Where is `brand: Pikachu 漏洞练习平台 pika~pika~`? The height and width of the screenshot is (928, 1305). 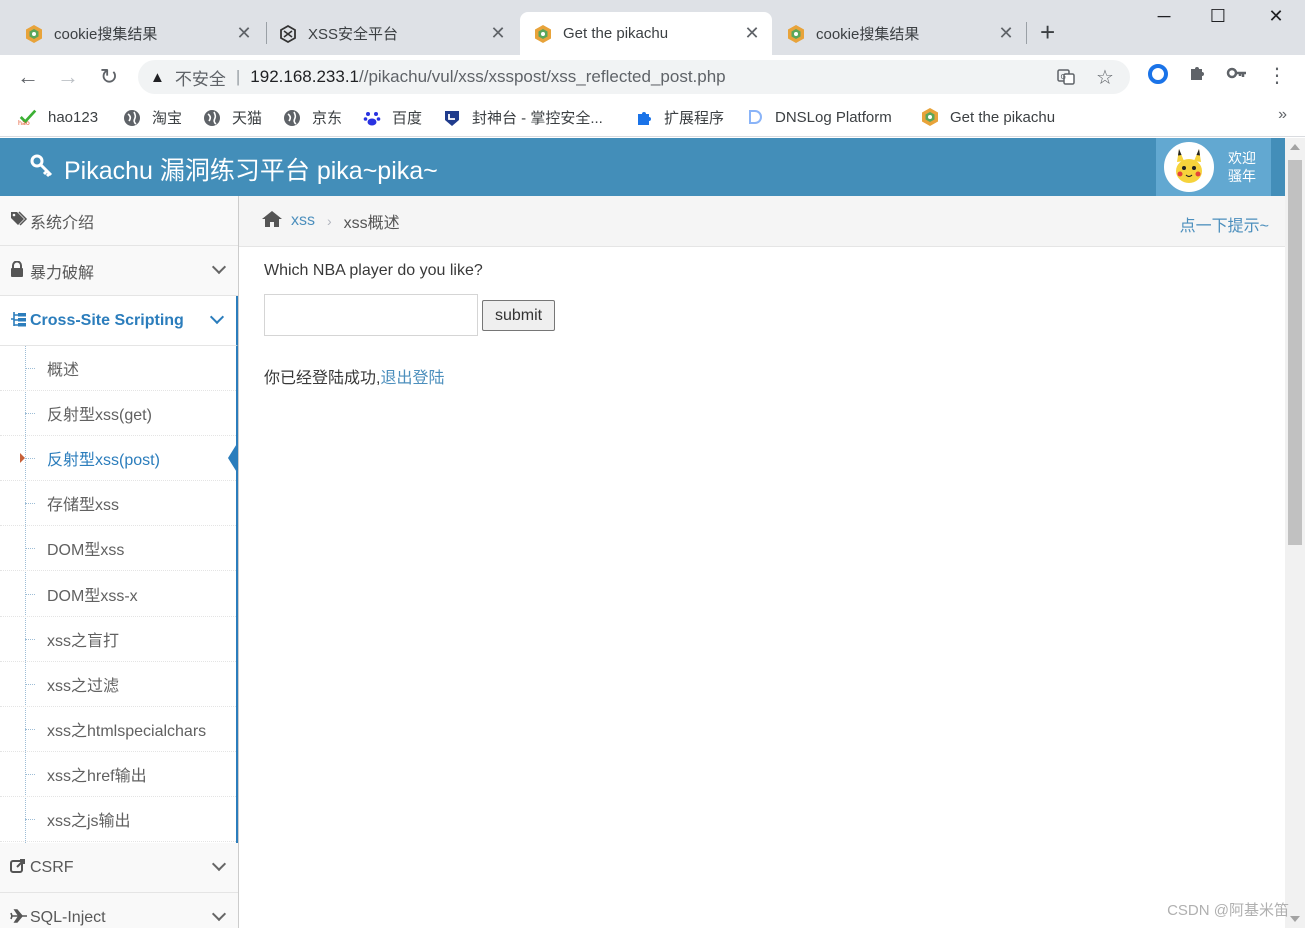
brand: Pikachu 漏洞练习平台 pika~pika~ is located at coordinates (234, 169).